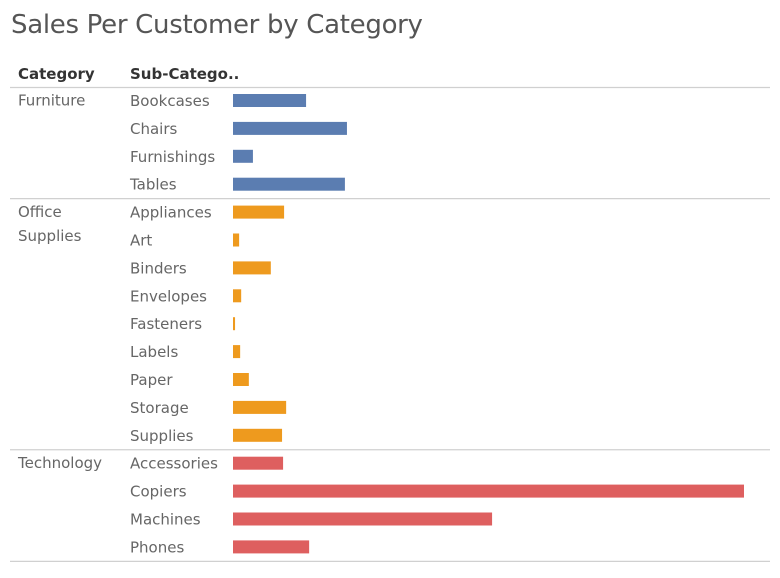  What do you see at coordinates (50, 236) in the screenshot?
I see `category-label: Supplies` at bounding box center [50, 236].